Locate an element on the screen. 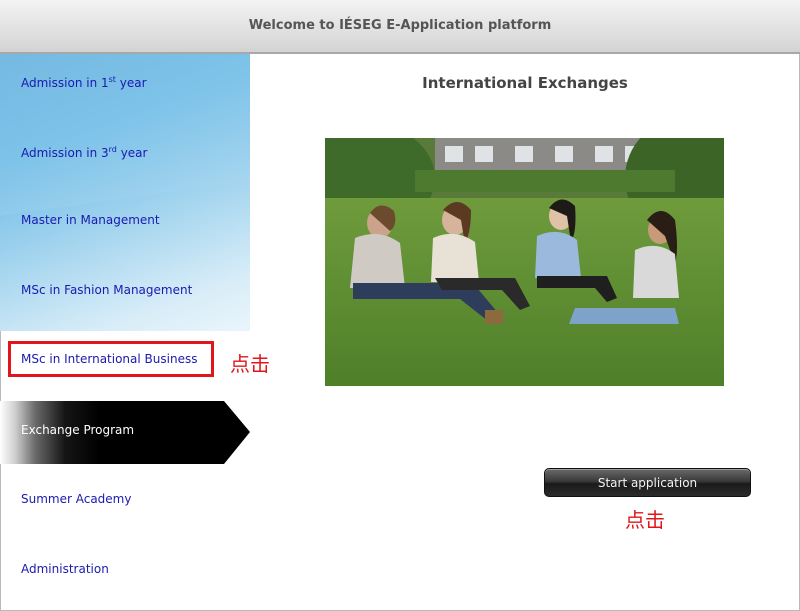  header-bar: Welcome to IÉSEG E-Application platform is located at coordinates (400, 27).